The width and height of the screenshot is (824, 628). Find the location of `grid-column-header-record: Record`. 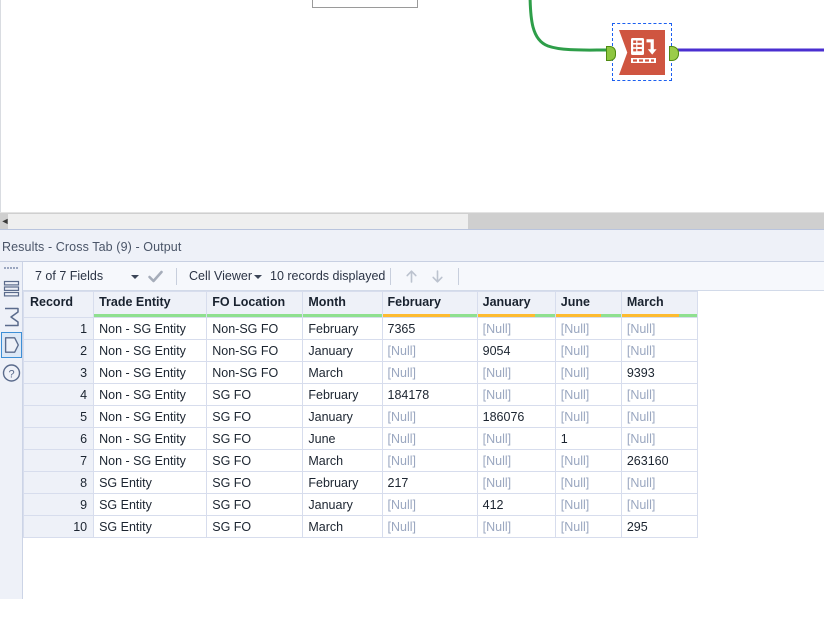

grid-column-header-record: Record is located at coordinates (58, 304).